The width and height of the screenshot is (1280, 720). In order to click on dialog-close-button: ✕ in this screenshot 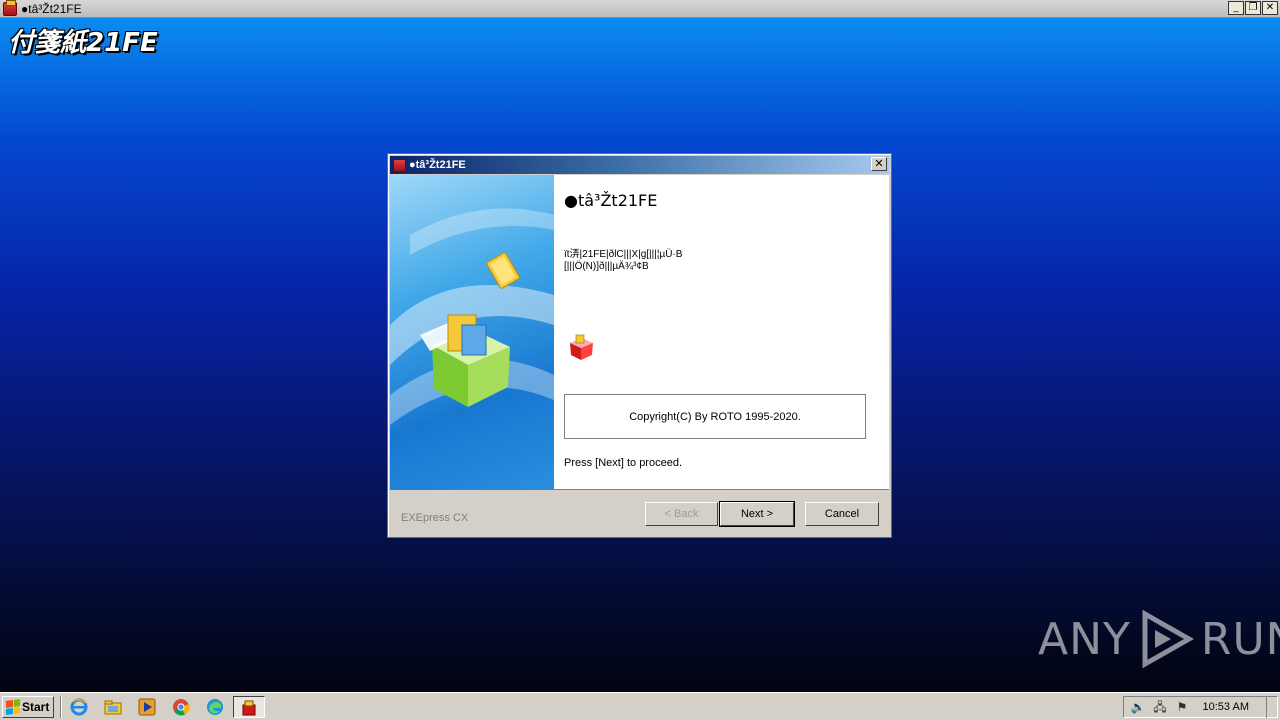, I will do `click(879, 164)`.